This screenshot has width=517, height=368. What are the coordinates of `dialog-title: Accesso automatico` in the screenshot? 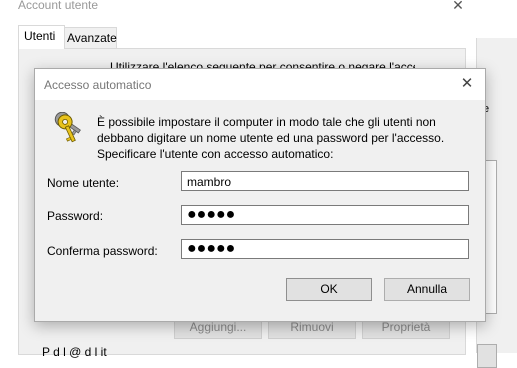 It's located at (98, 85).